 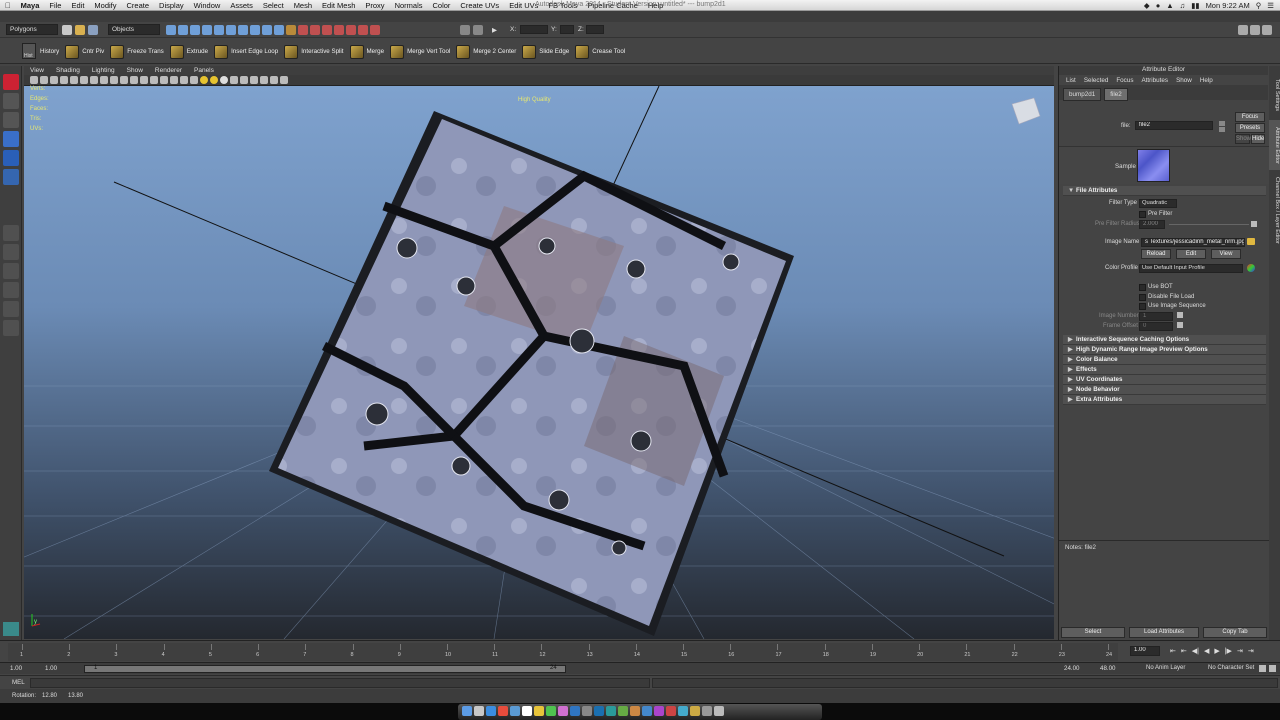 I want to click on sample-swatch, so click(x=1153, y=165).